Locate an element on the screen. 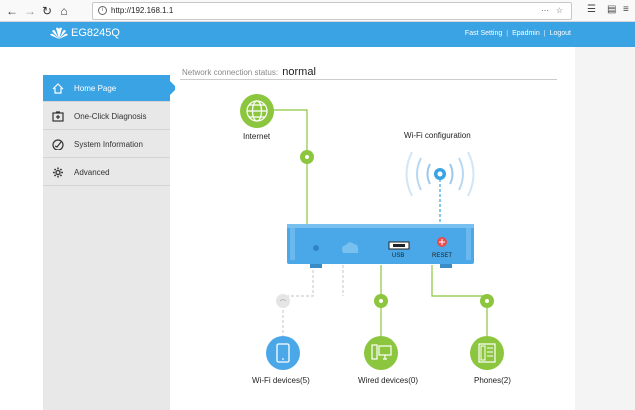 Image resolution: width=635 pixels, height=410 pixels. globe-icon is located at coordinates (257, 111).